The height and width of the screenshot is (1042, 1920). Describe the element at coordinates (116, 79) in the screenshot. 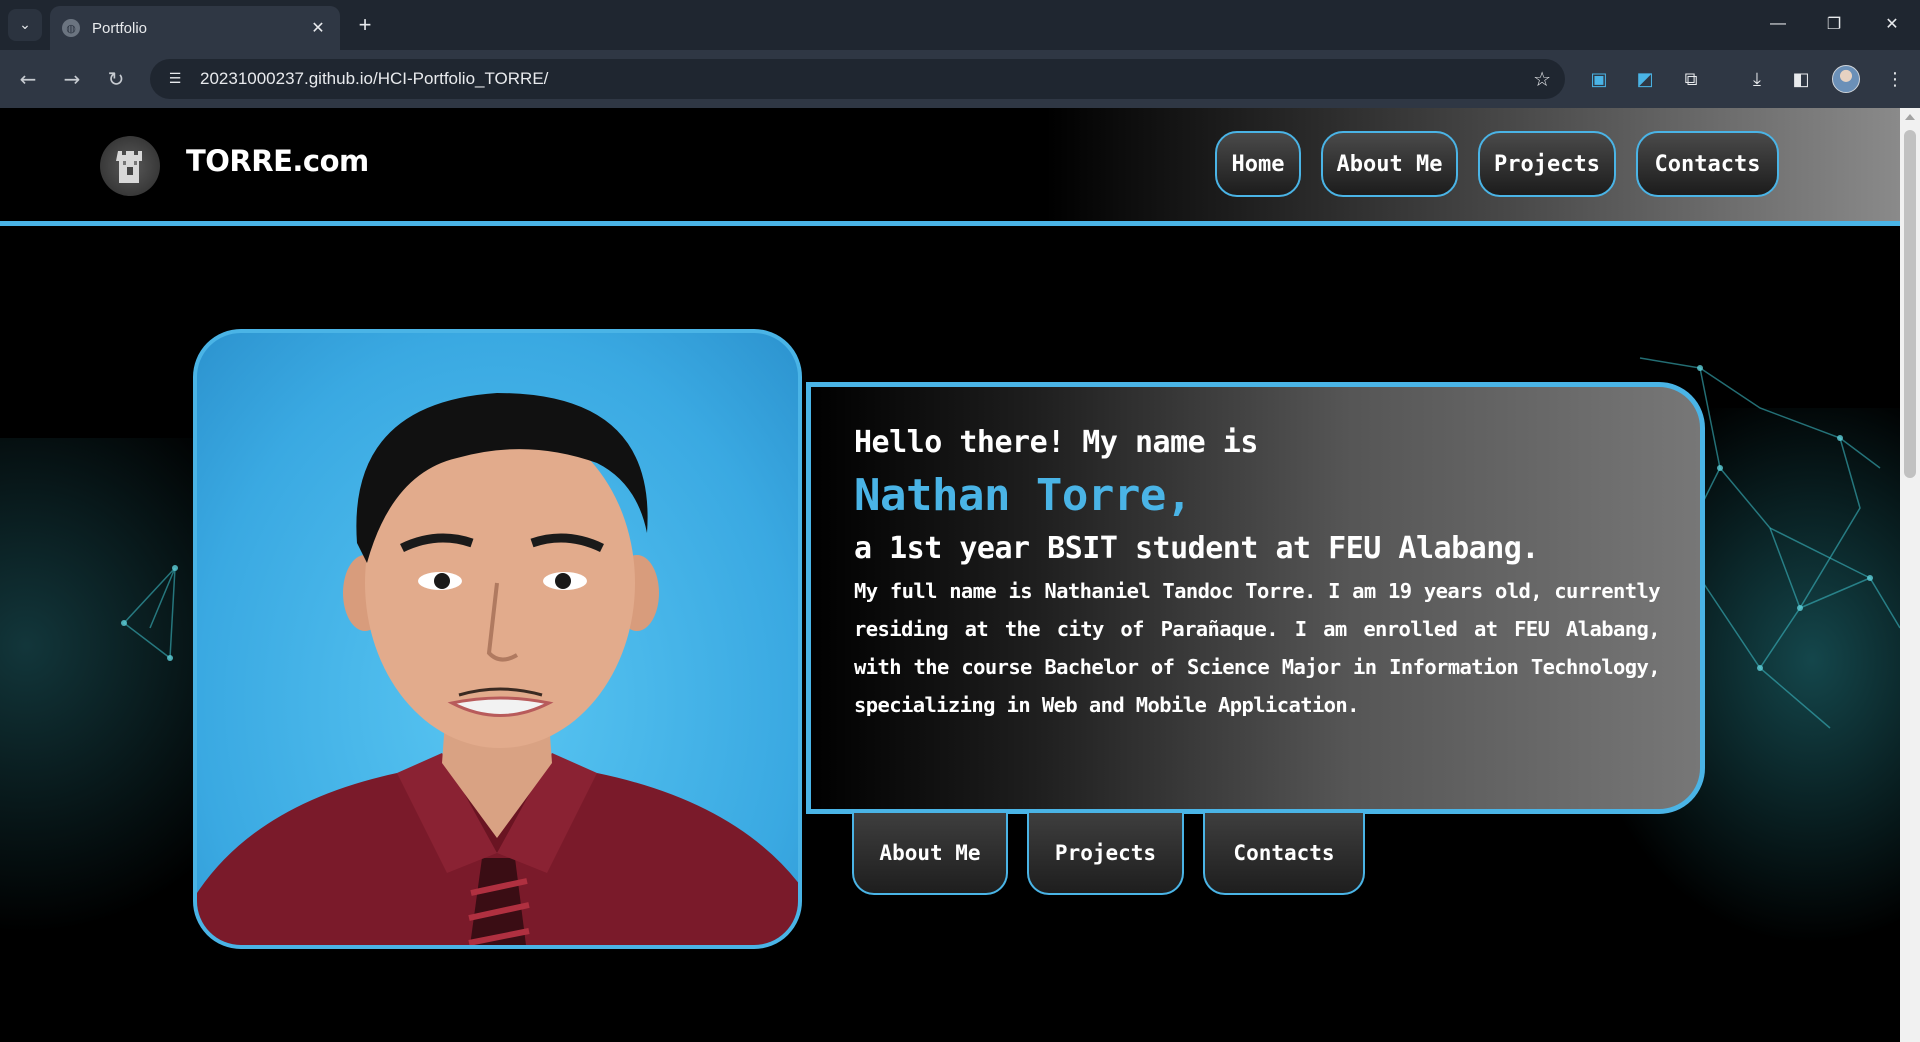

I see `reload-icon: ↻` at that location.